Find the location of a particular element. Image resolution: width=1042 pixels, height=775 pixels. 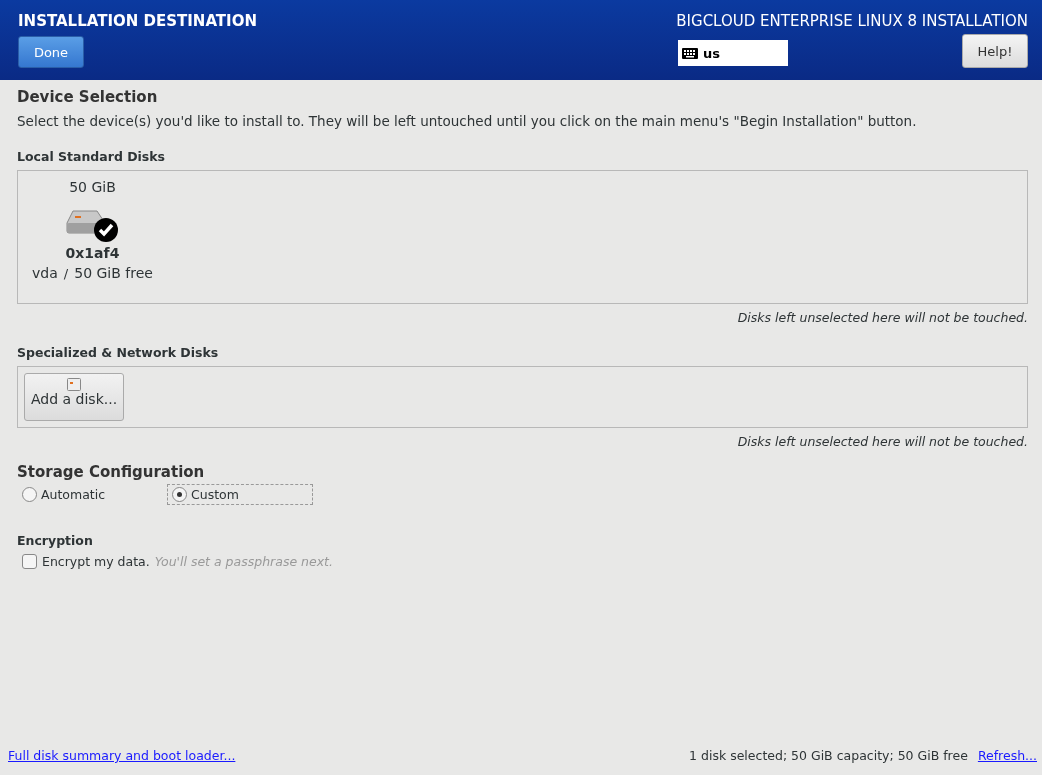

disk-name: 0x1af4 is located at coordinates (92, 253).